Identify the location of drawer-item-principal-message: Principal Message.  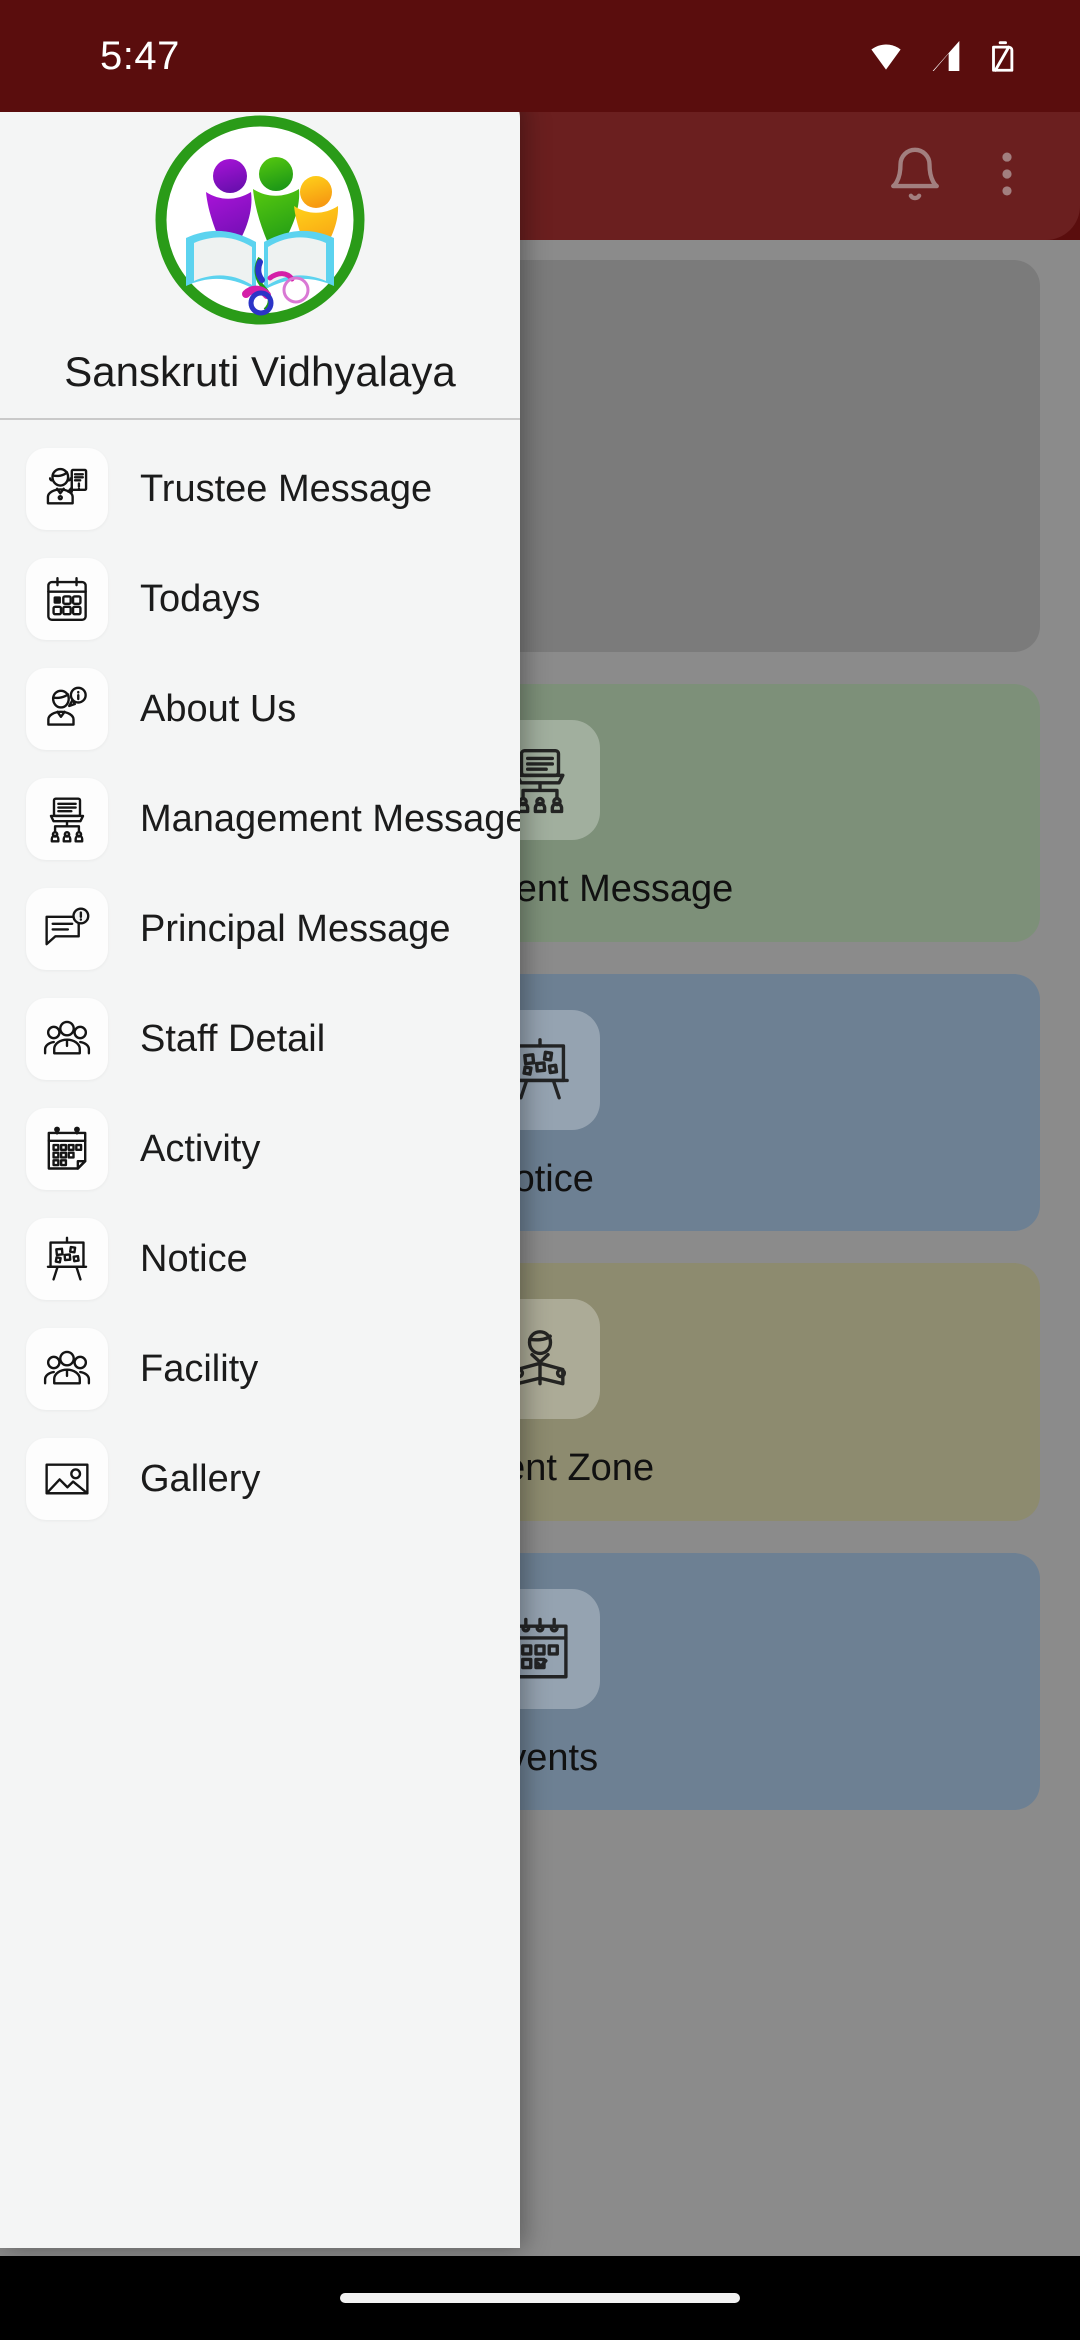
(260, 929).